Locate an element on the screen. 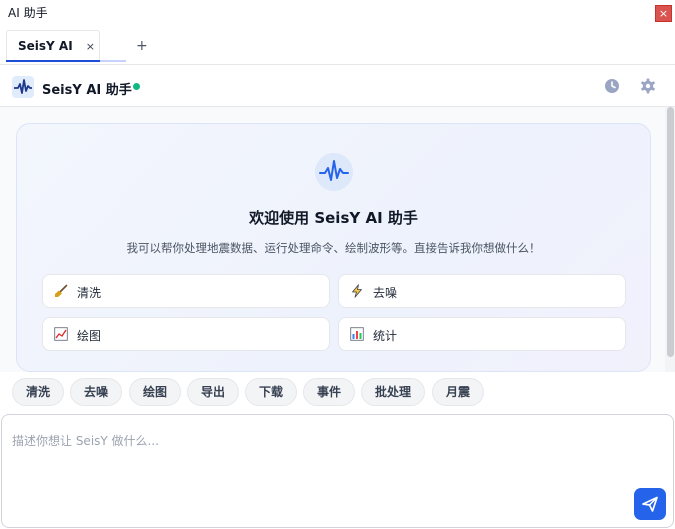 The height and width of the screenshot is (529, 675). message-input is located at coordinates (322, 467).